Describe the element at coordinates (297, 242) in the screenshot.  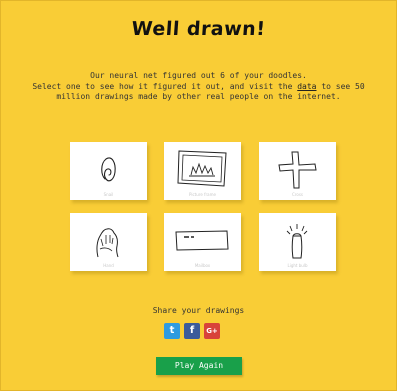
I see `drawing-card-bulb: Light bulb` at that location.